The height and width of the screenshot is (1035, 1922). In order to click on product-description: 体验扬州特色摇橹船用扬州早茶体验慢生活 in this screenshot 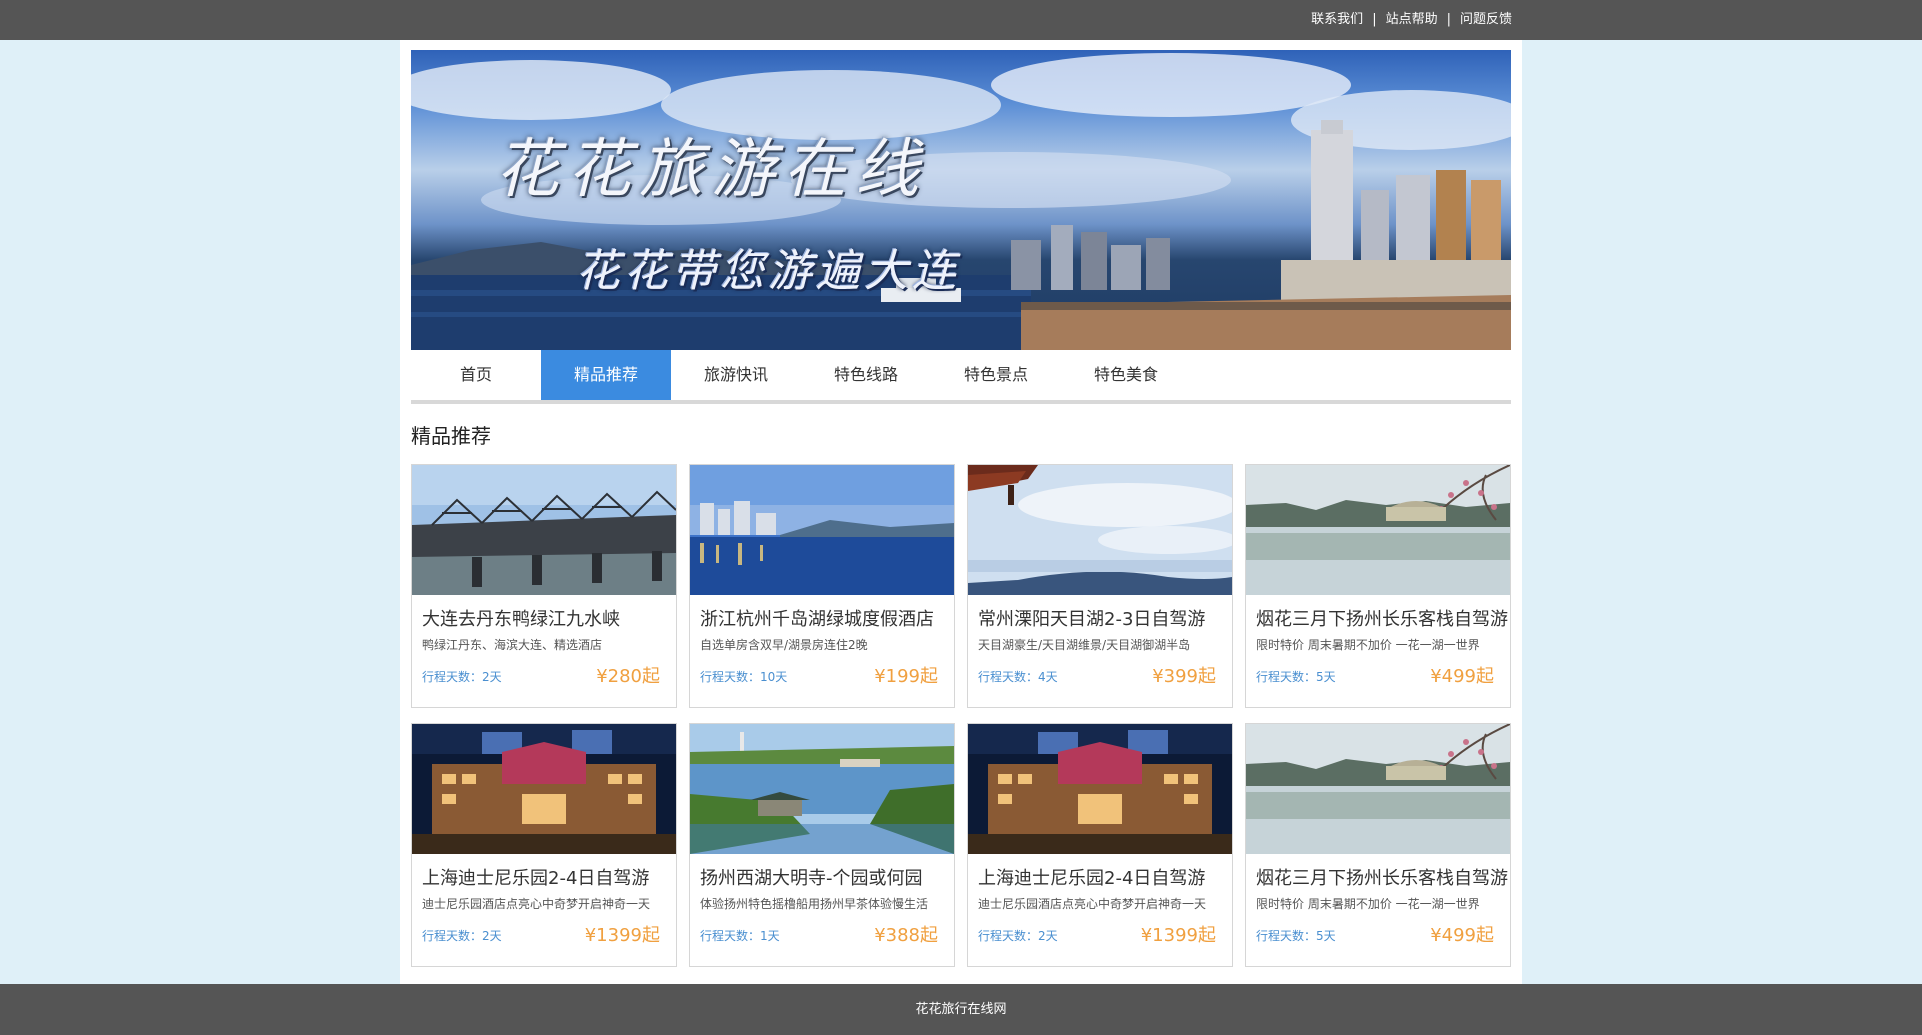, I will do `click(814, 904)`.